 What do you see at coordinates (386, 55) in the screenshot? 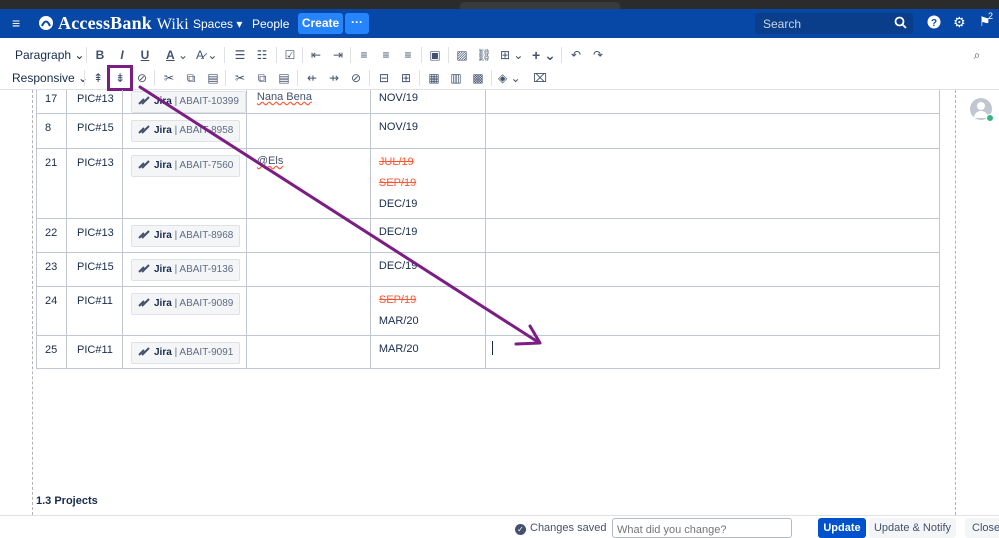
I see `align-center-icon: ≡` at bounding box center [386, 55].